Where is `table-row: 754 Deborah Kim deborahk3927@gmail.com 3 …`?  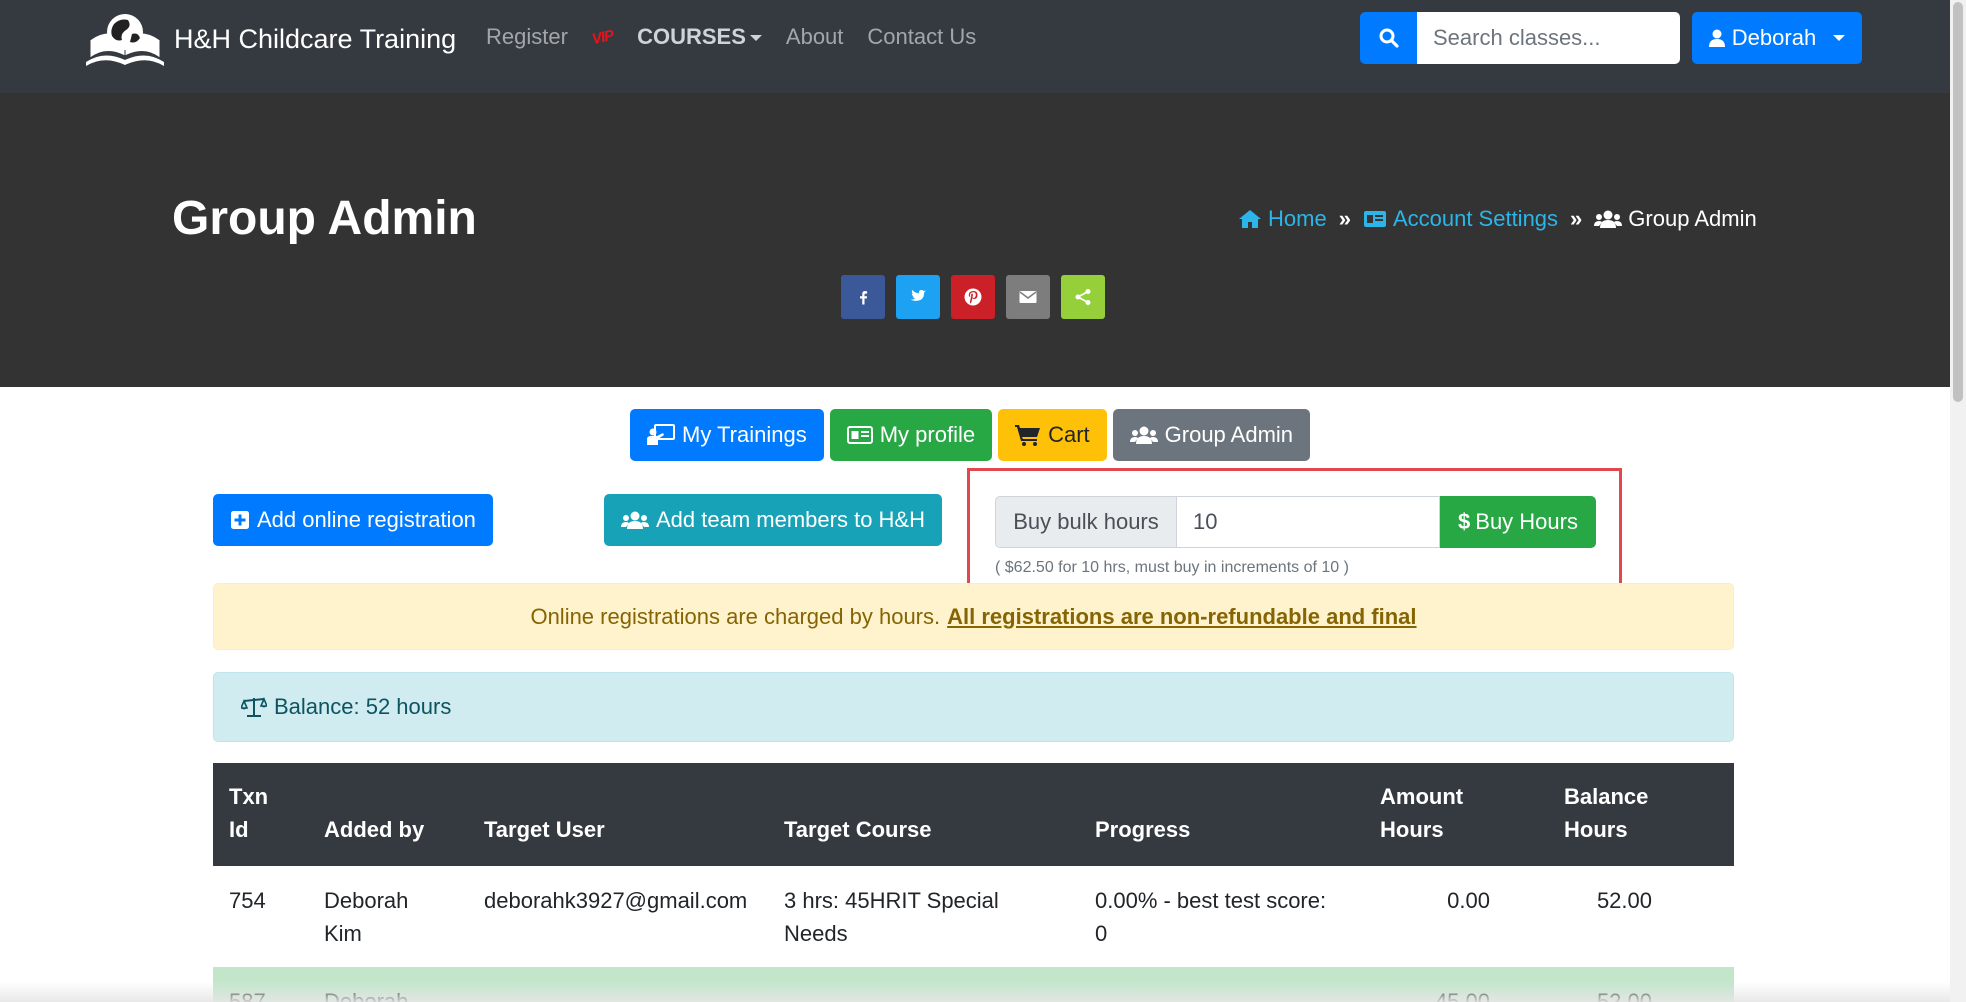
table-row: 754 Deborah Kim deborahk3927@gmail.com 3 … is located at coordinates (973, 916).